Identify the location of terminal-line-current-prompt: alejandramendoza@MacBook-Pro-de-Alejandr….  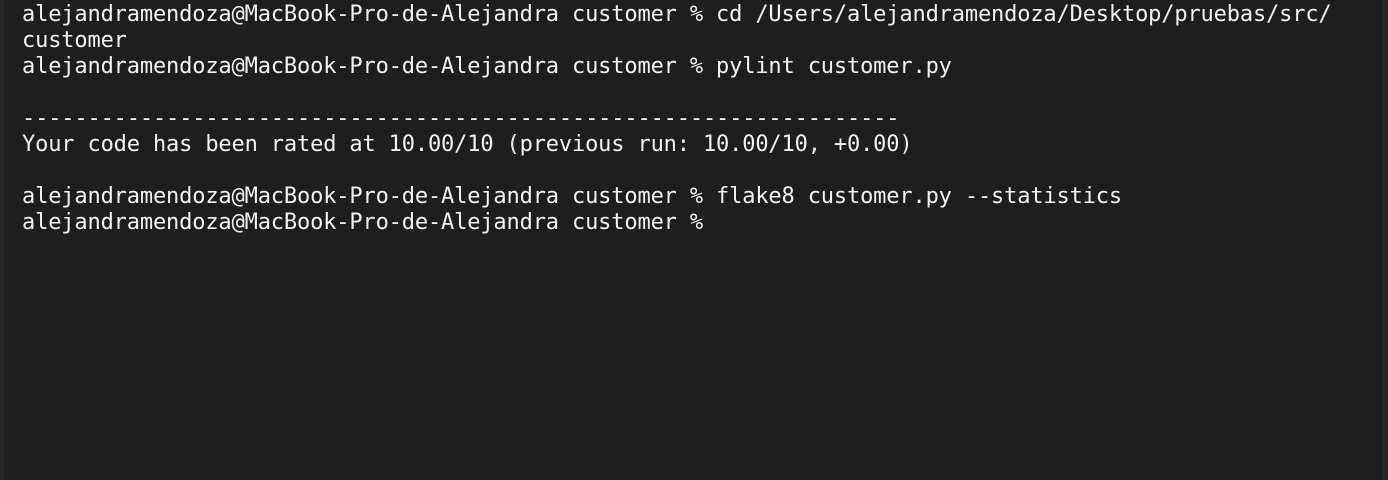
(369, 223).